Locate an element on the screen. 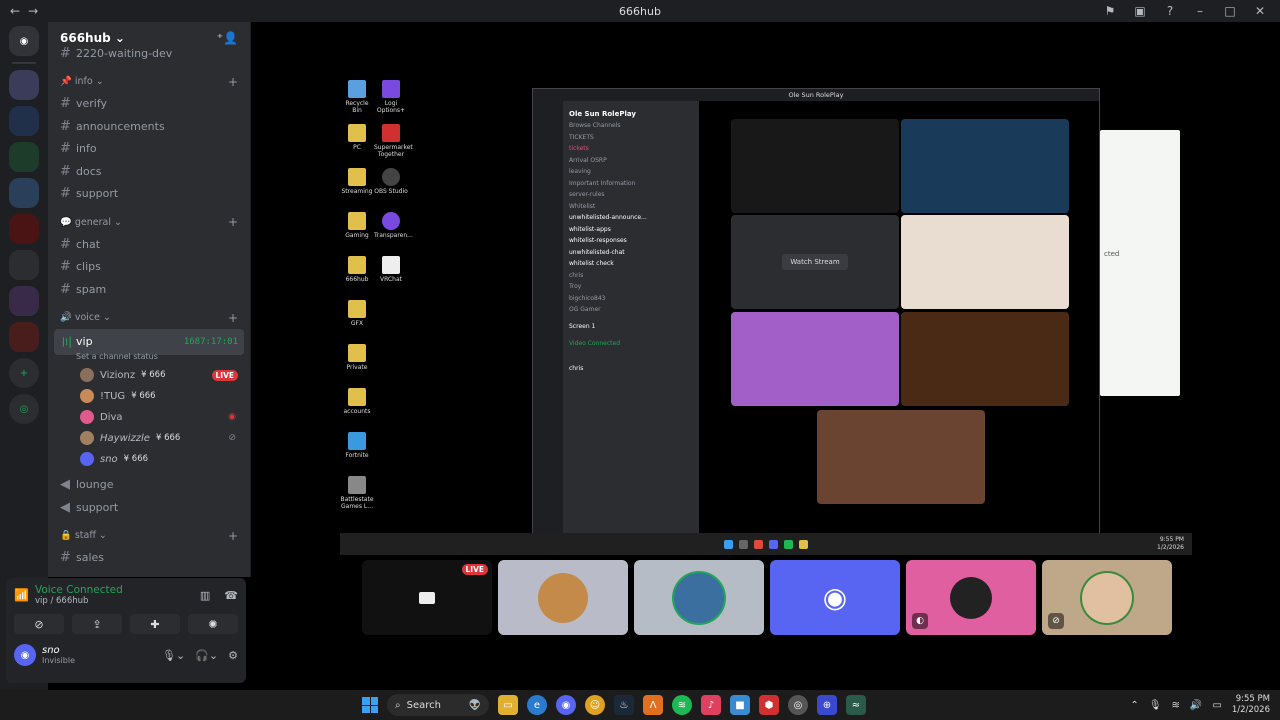 This screenshot has width=1280, height=720. channel-item: # chat is located at coordinates (149, 244).